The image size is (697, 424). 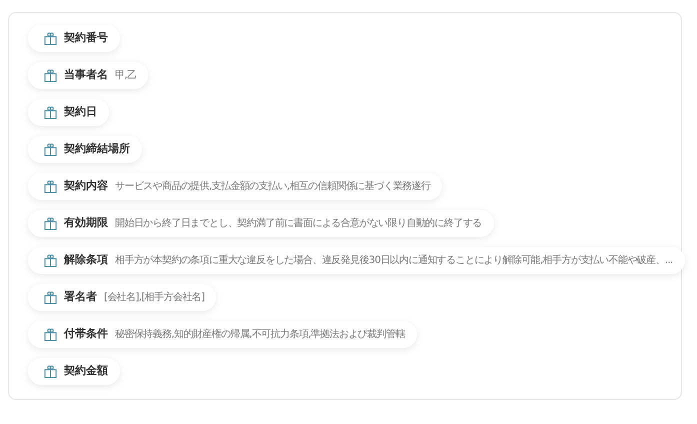 What do you see at coordinates (125, 76) in the screenshot?
I see `field-value: 甲,乙` at bounding box center [125, 76].